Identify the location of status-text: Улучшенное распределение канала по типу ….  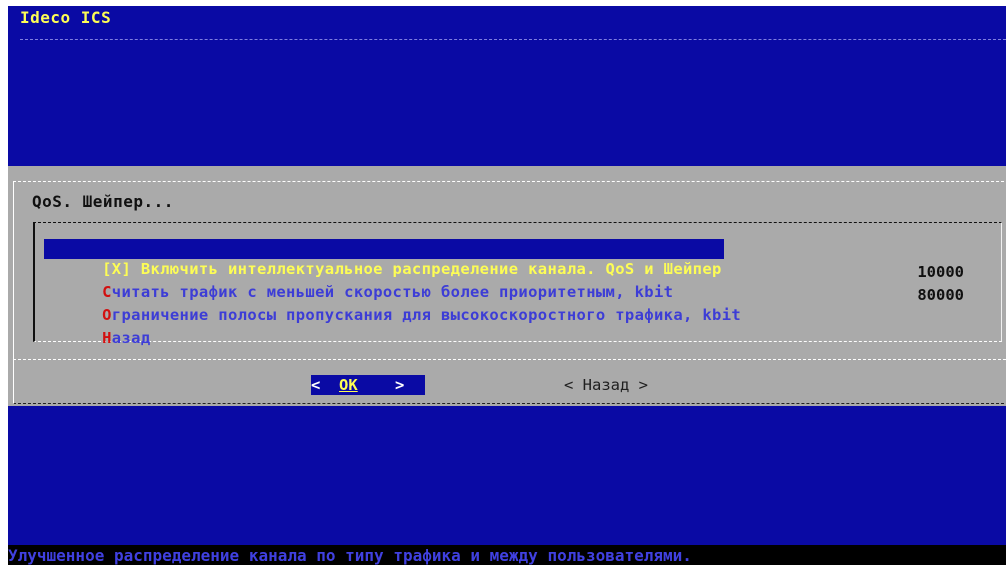
(350, 555).